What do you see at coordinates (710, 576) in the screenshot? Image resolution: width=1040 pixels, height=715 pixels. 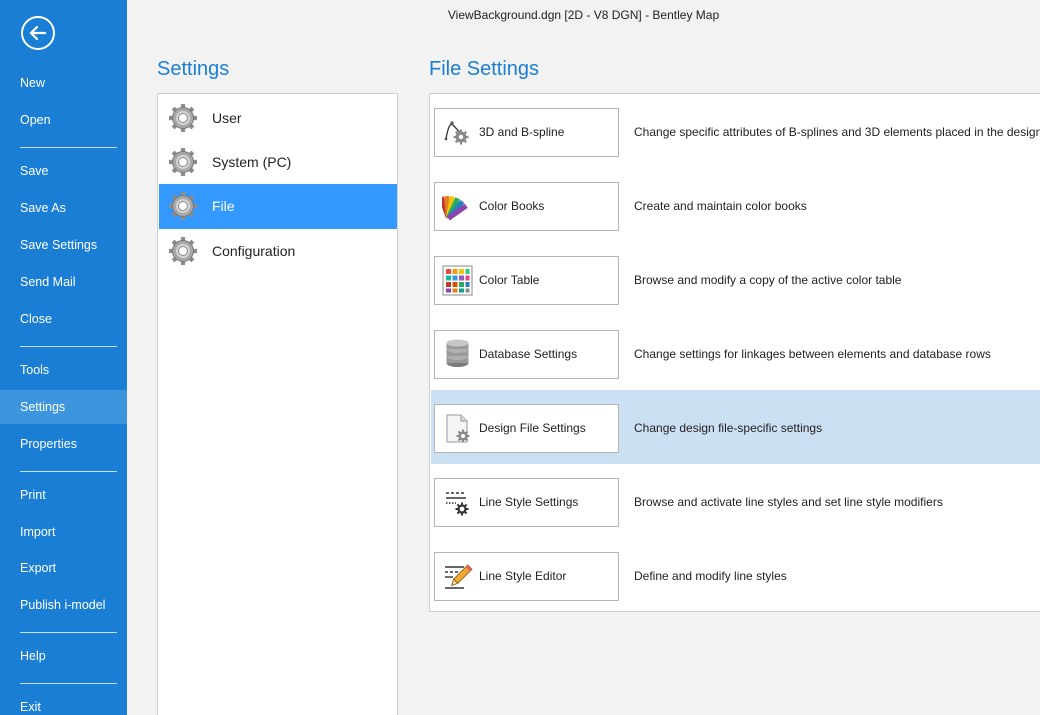 I see `file-setting-description: Define and modify line styles` at bounding box center [710, 576].